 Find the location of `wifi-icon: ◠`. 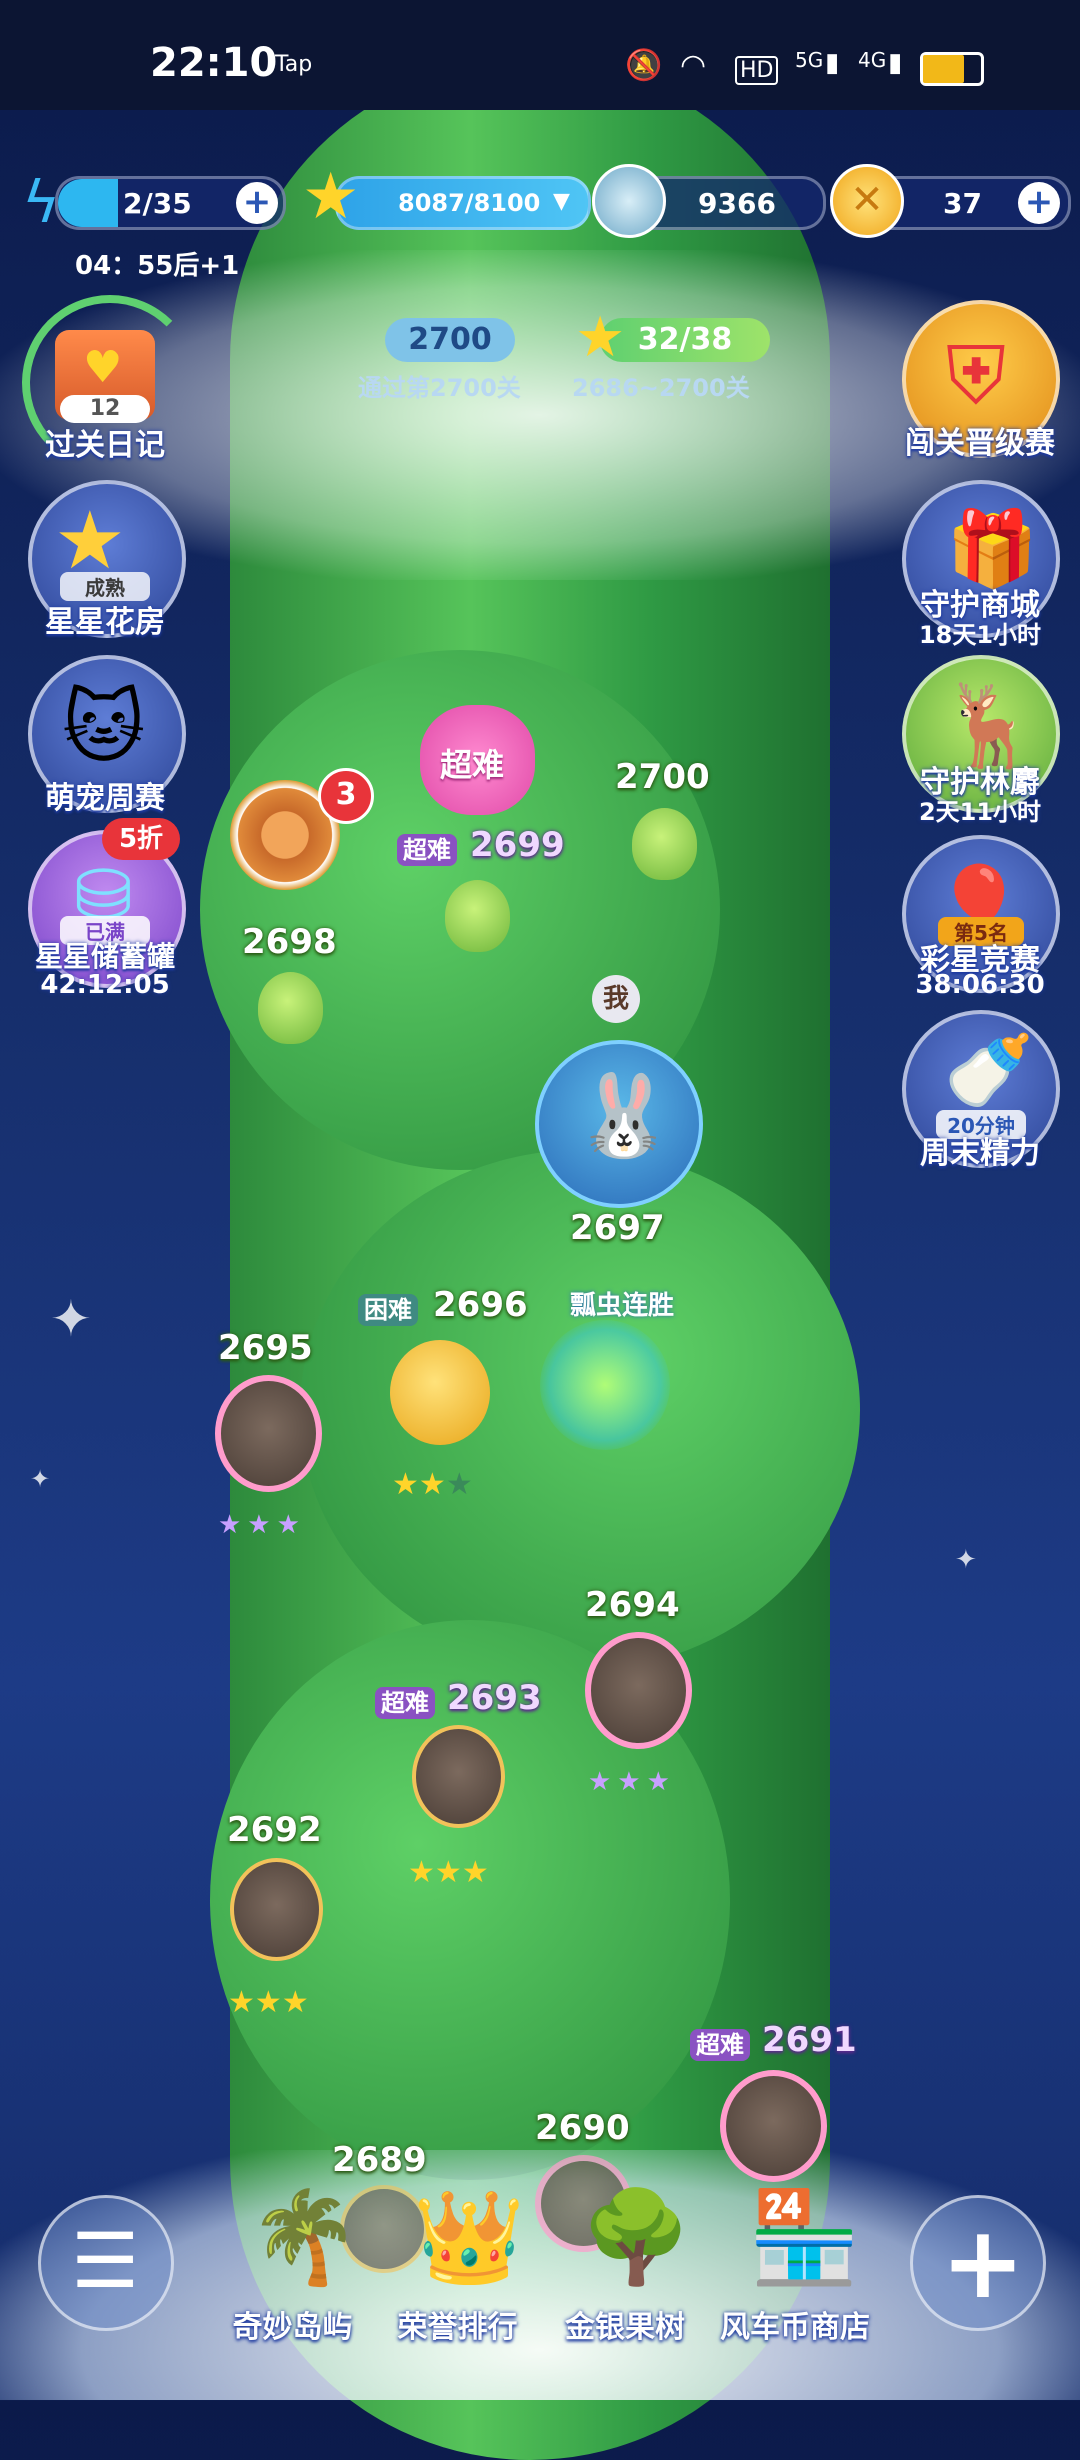

wifi-icon: ◠ is located at coordinates (693, 65).